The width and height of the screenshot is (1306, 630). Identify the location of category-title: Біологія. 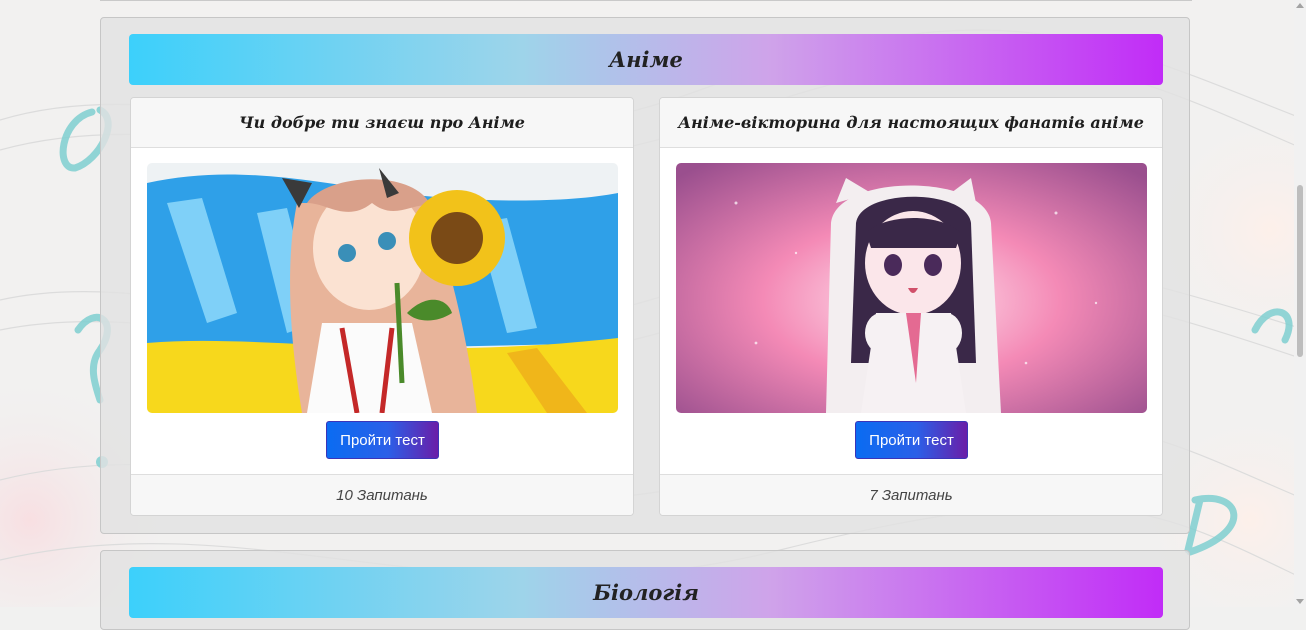
(646, 592).